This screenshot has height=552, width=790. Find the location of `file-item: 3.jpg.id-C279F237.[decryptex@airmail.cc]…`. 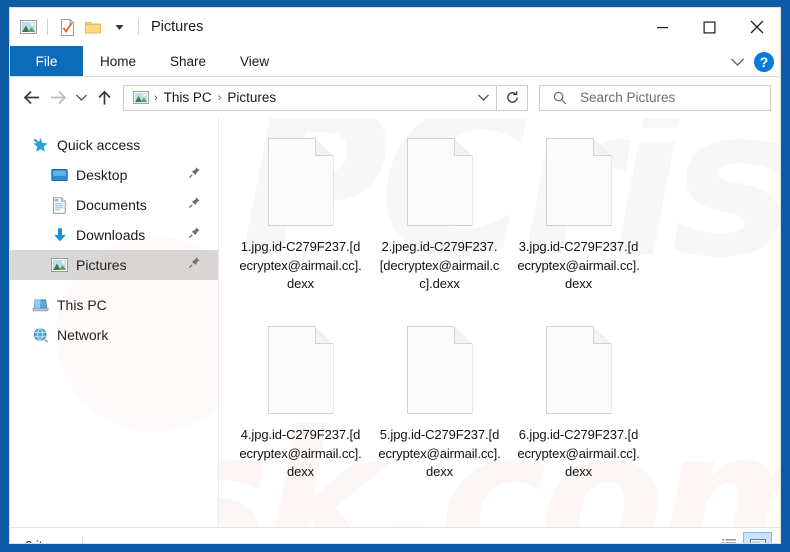

file-item: 3.jpg.id-C279F237.[decryptex@airmail.cc]… is located at coordinates (578, 224).